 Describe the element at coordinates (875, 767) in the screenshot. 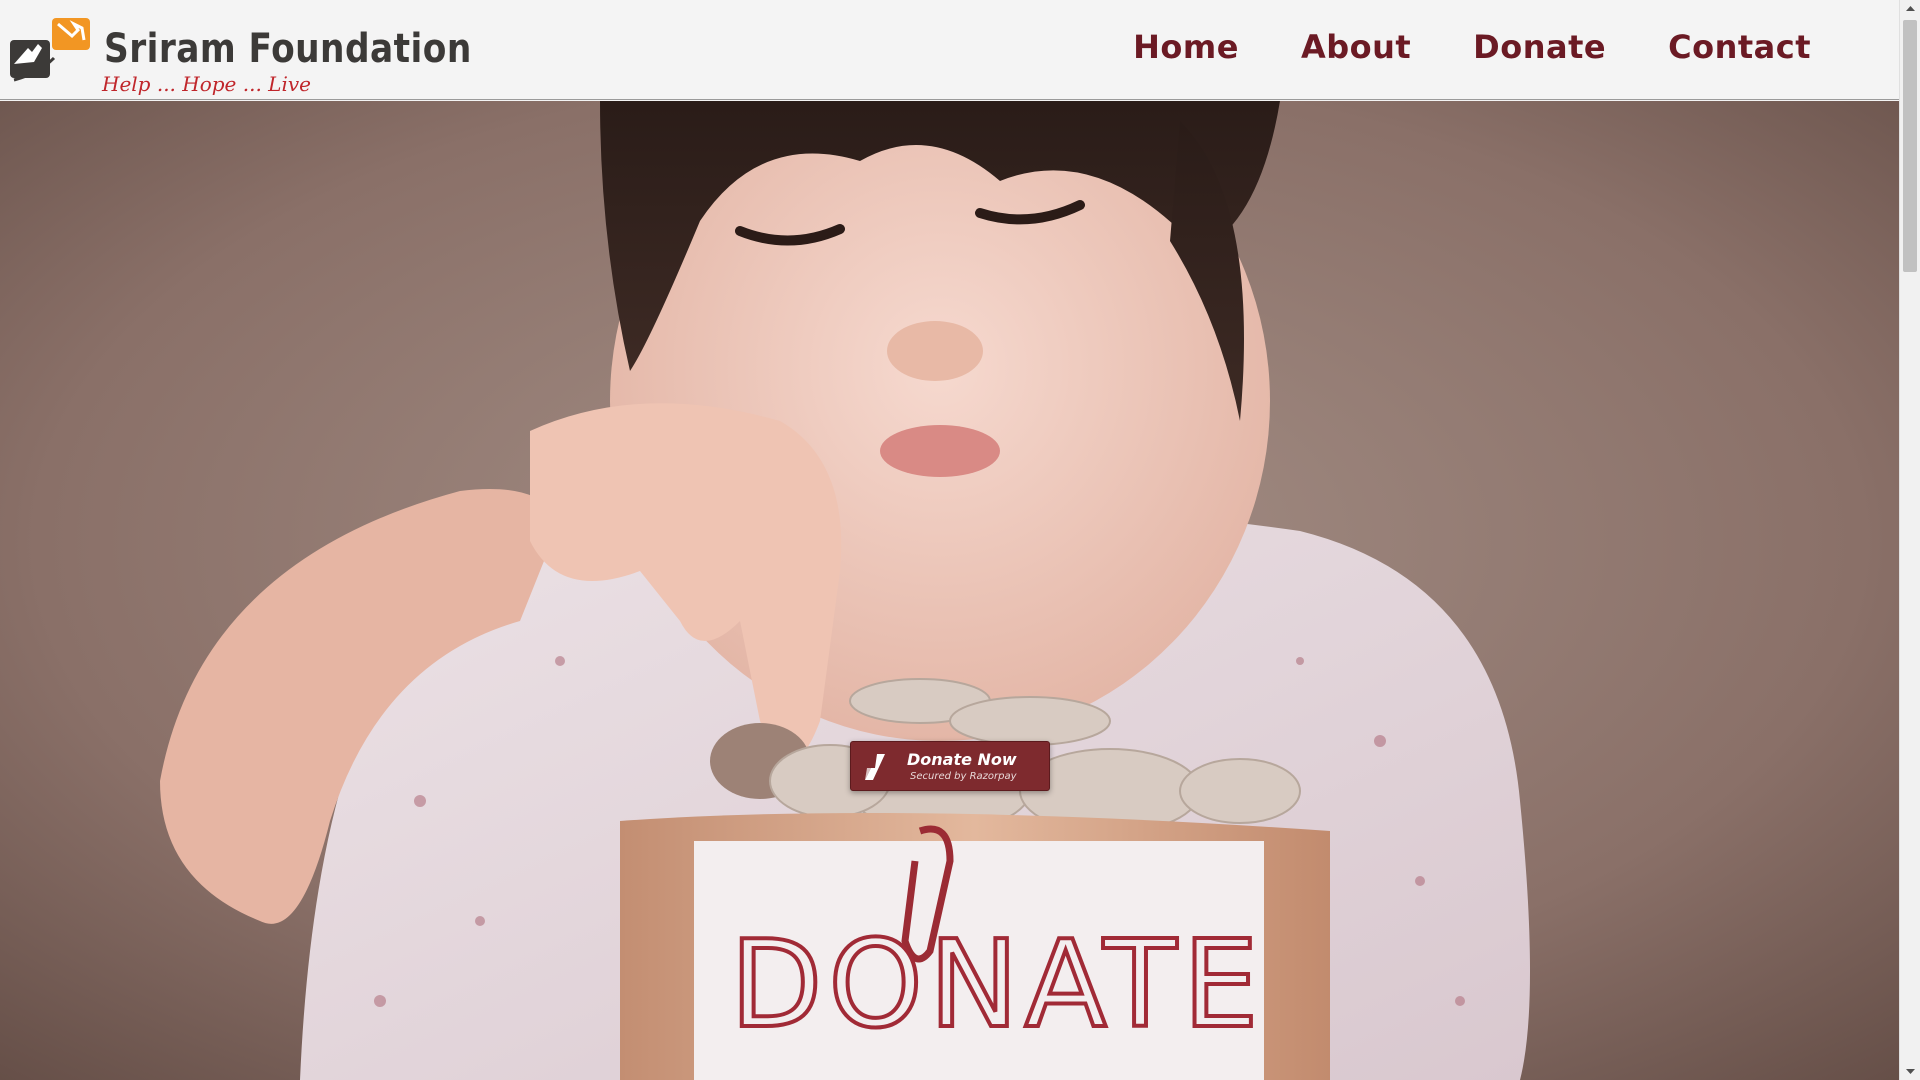

I see `razorpay-icon` at that location.